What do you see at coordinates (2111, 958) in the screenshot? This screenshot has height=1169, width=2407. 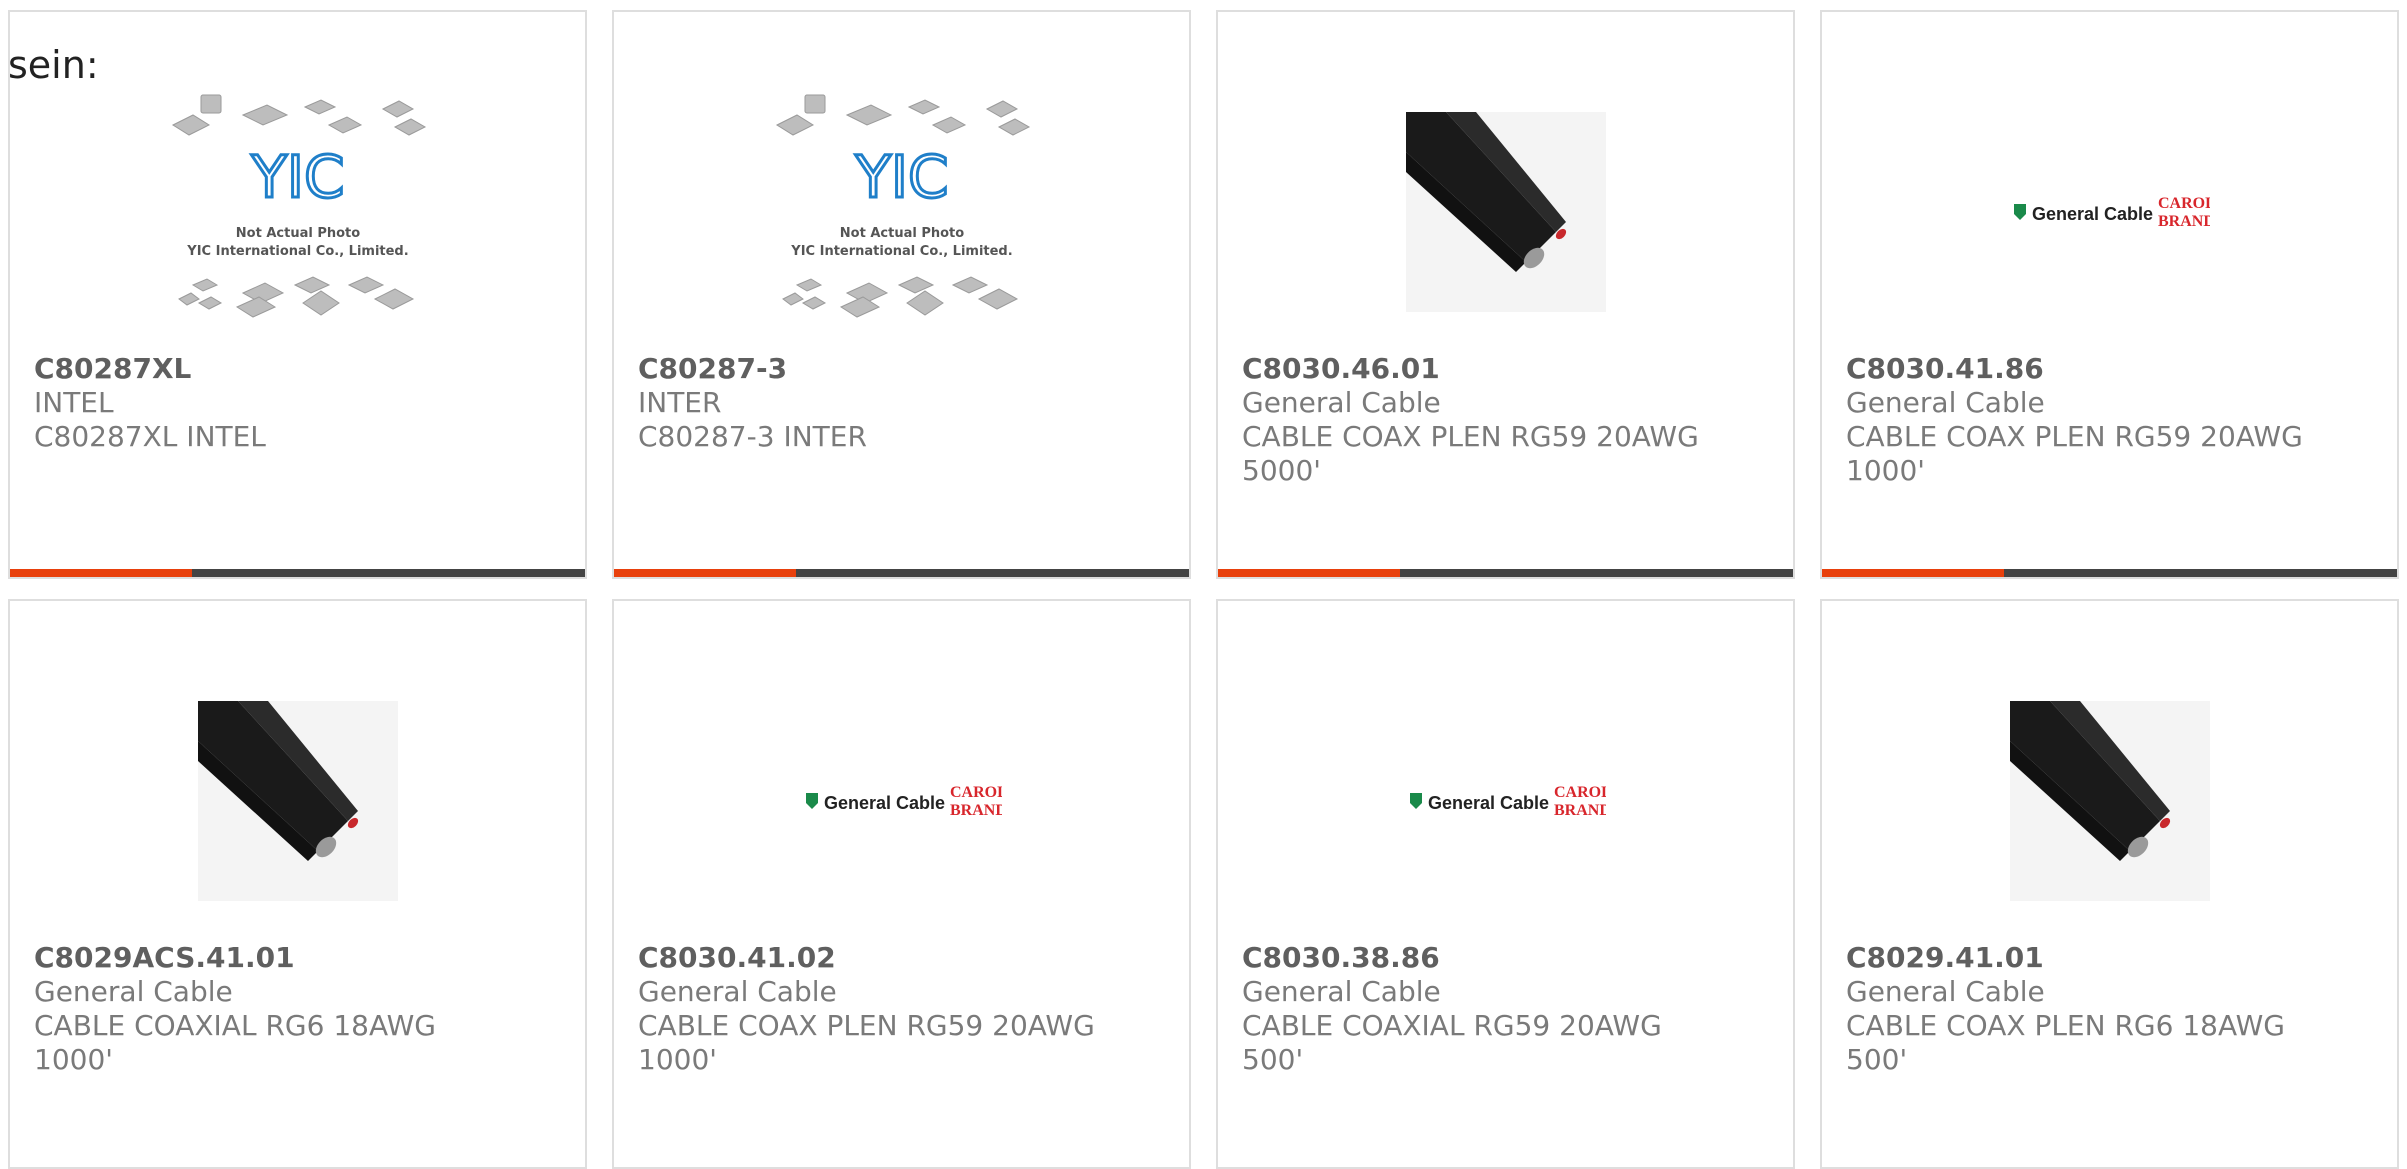 I see `part-number-link: C8029.41.01` at bounding box center [2111, 958].